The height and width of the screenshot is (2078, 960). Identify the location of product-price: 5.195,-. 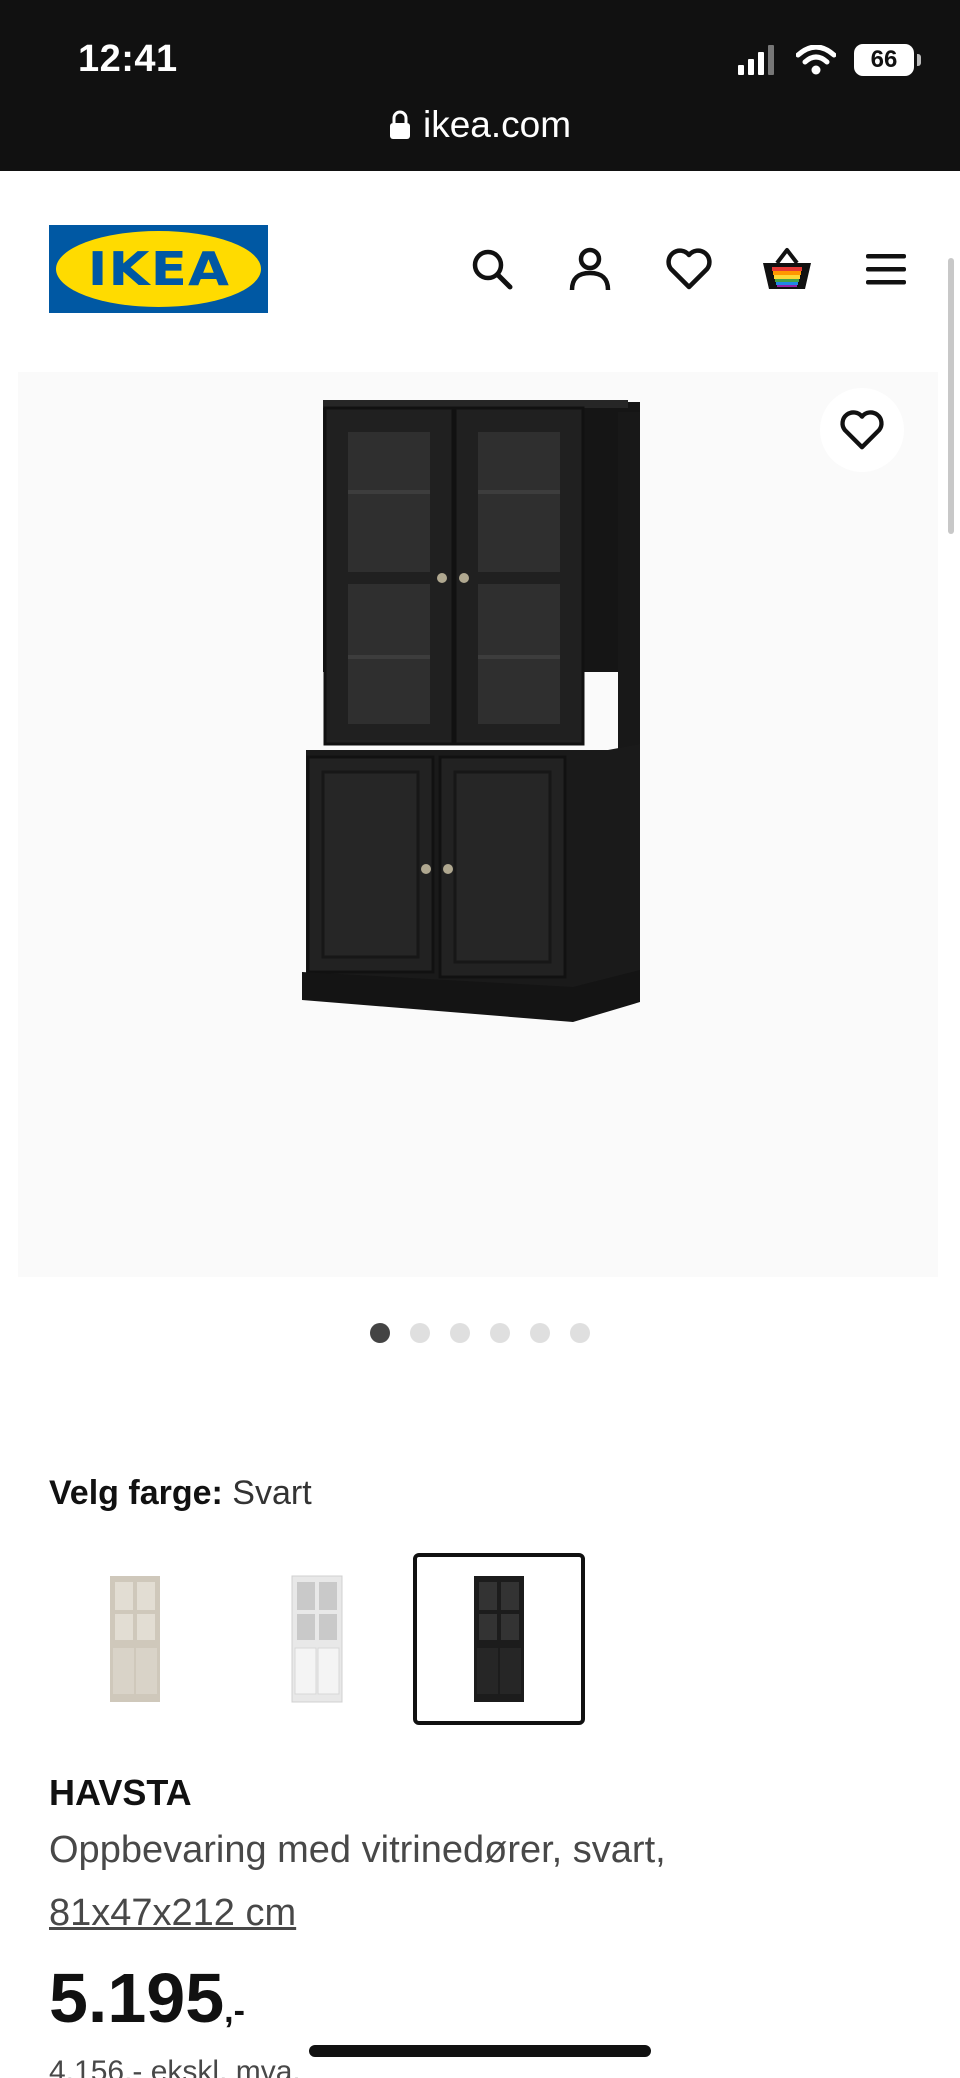
(147, 1998).